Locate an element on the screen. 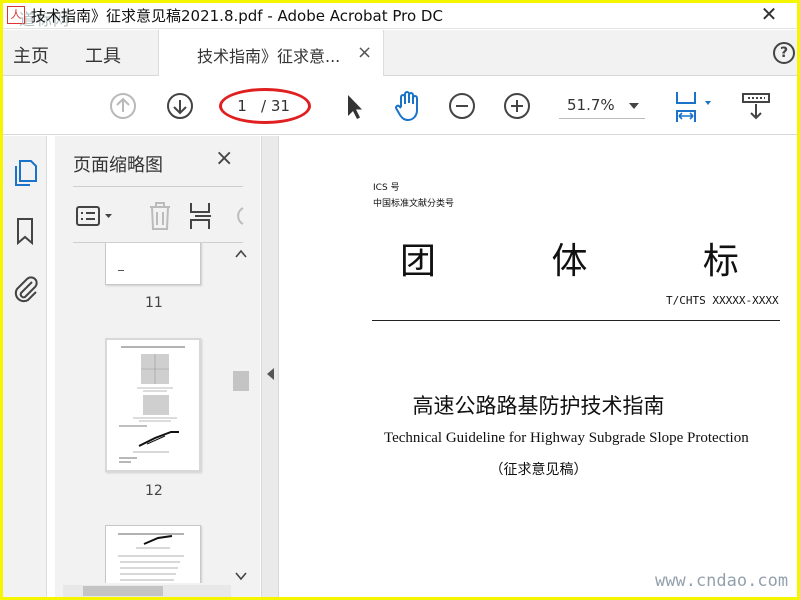 The width and height of the screenshot is (800, 600). panel-divider is located at coordinates (158, 186).